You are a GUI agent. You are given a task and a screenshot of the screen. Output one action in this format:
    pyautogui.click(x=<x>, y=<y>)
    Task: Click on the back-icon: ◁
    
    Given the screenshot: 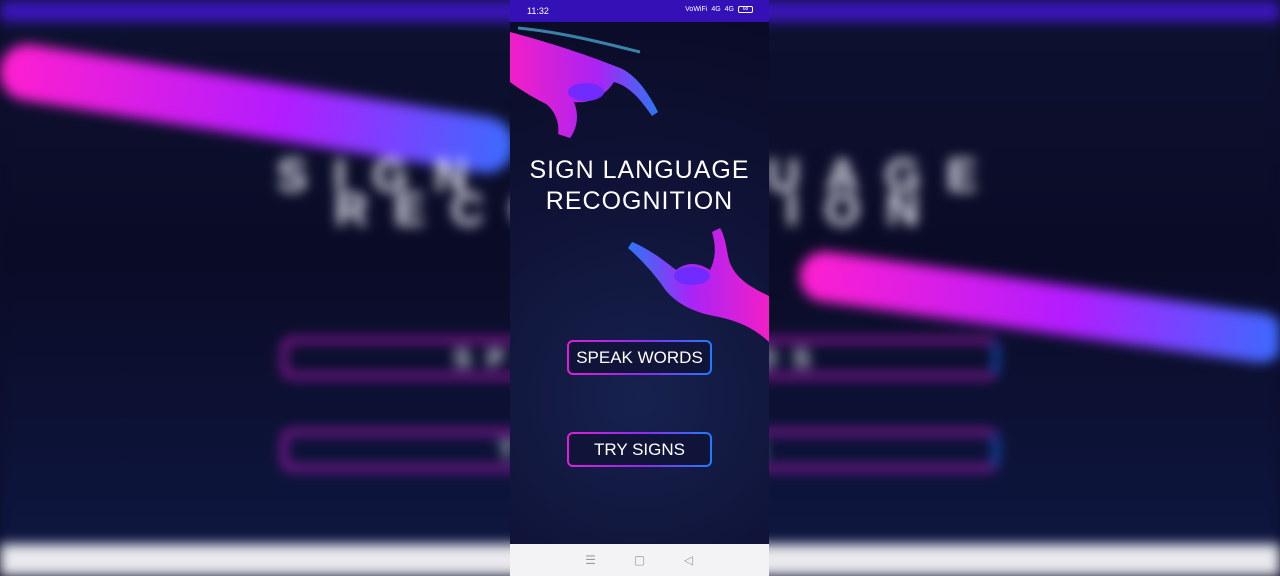 What is the action you would take?
    pyautogui.click(x=689, y=560)
    